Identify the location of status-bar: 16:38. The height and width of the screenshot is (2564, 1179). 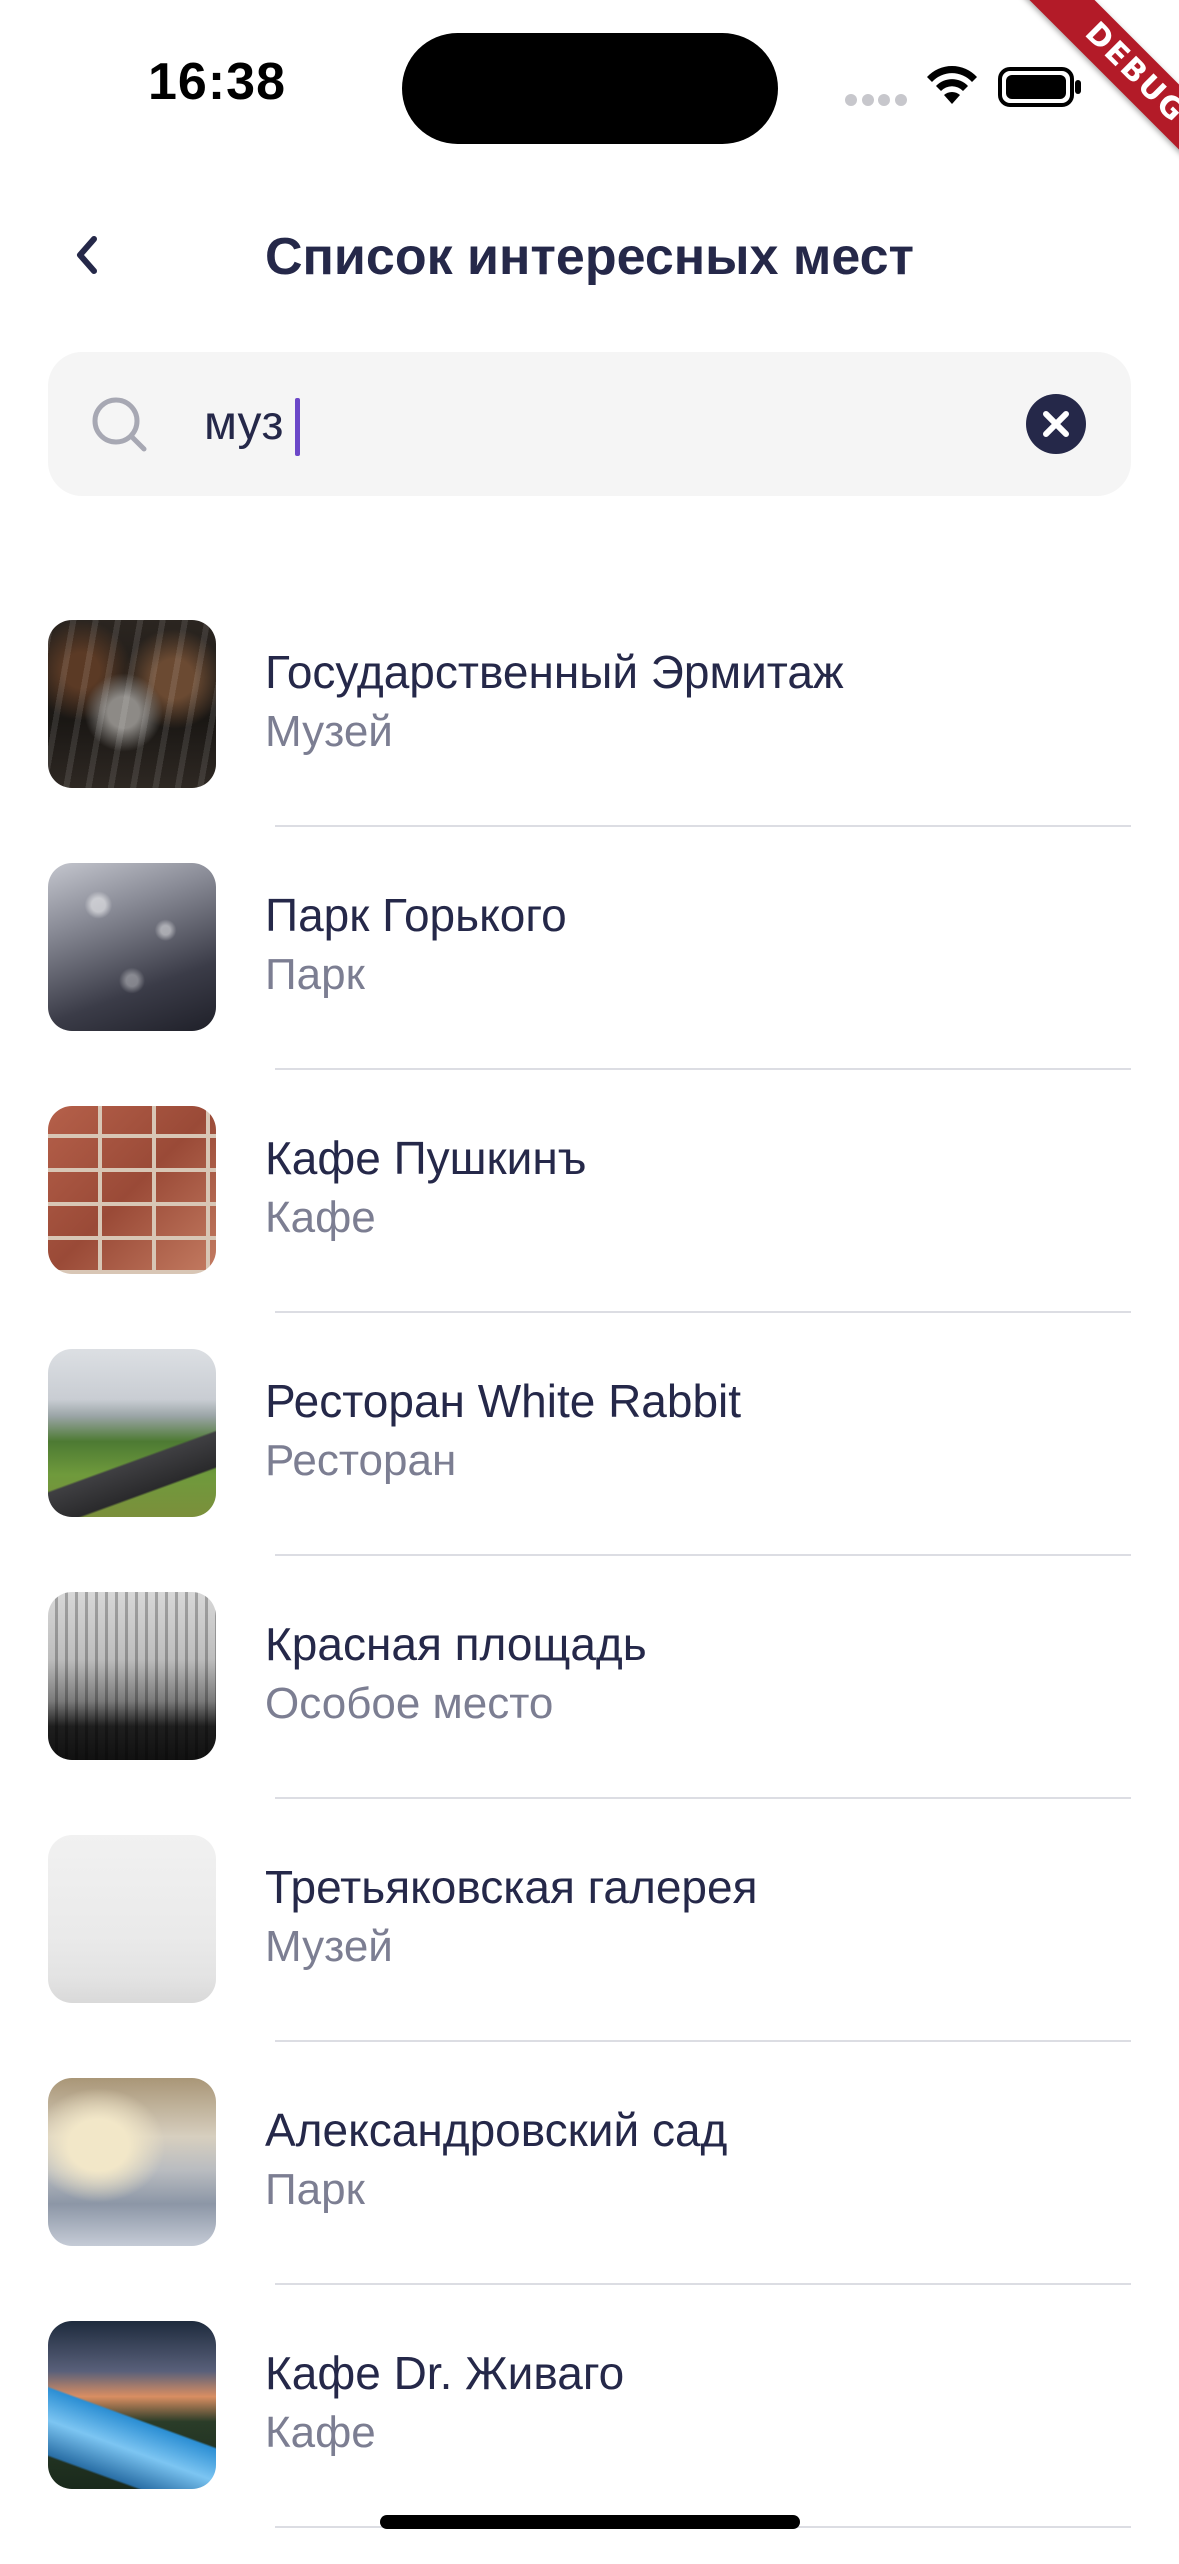
(589, 85).